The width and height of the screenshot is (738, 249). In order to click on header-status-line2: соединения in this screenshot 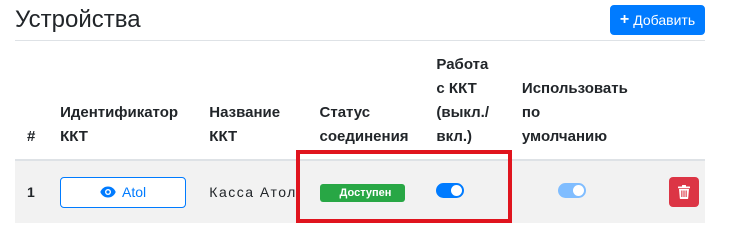, I will do `click(364, 136)`.